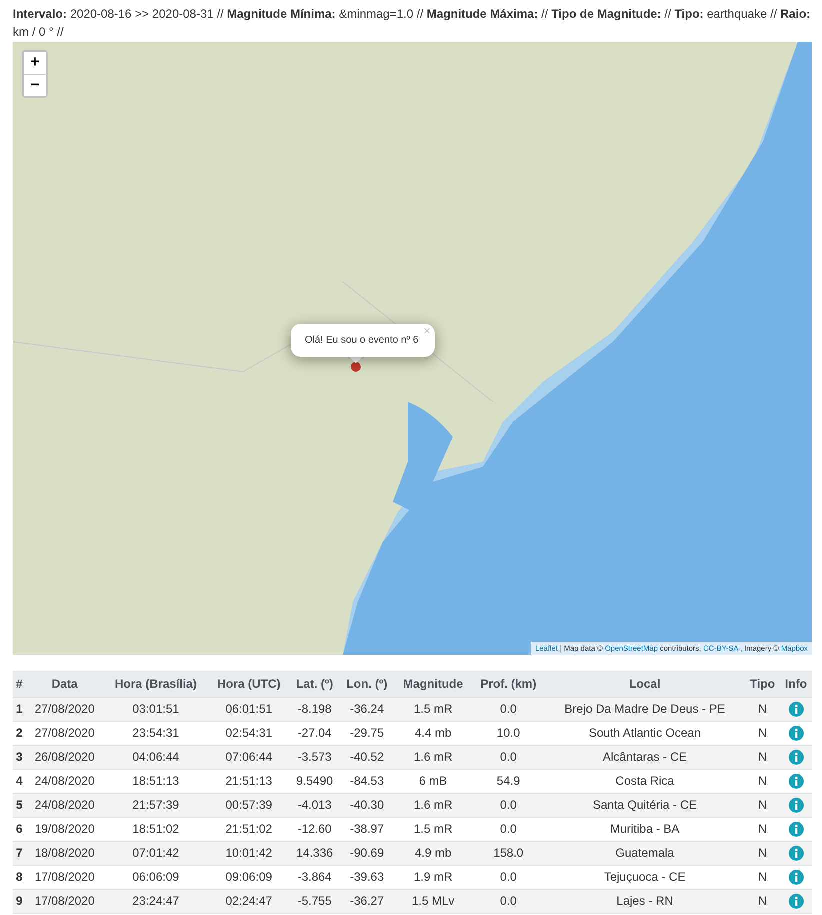 The image size is (822, 915). Describe the element at coordinates (315, 853) in the screenshot. I see `table-cell: 14.336` at that location.